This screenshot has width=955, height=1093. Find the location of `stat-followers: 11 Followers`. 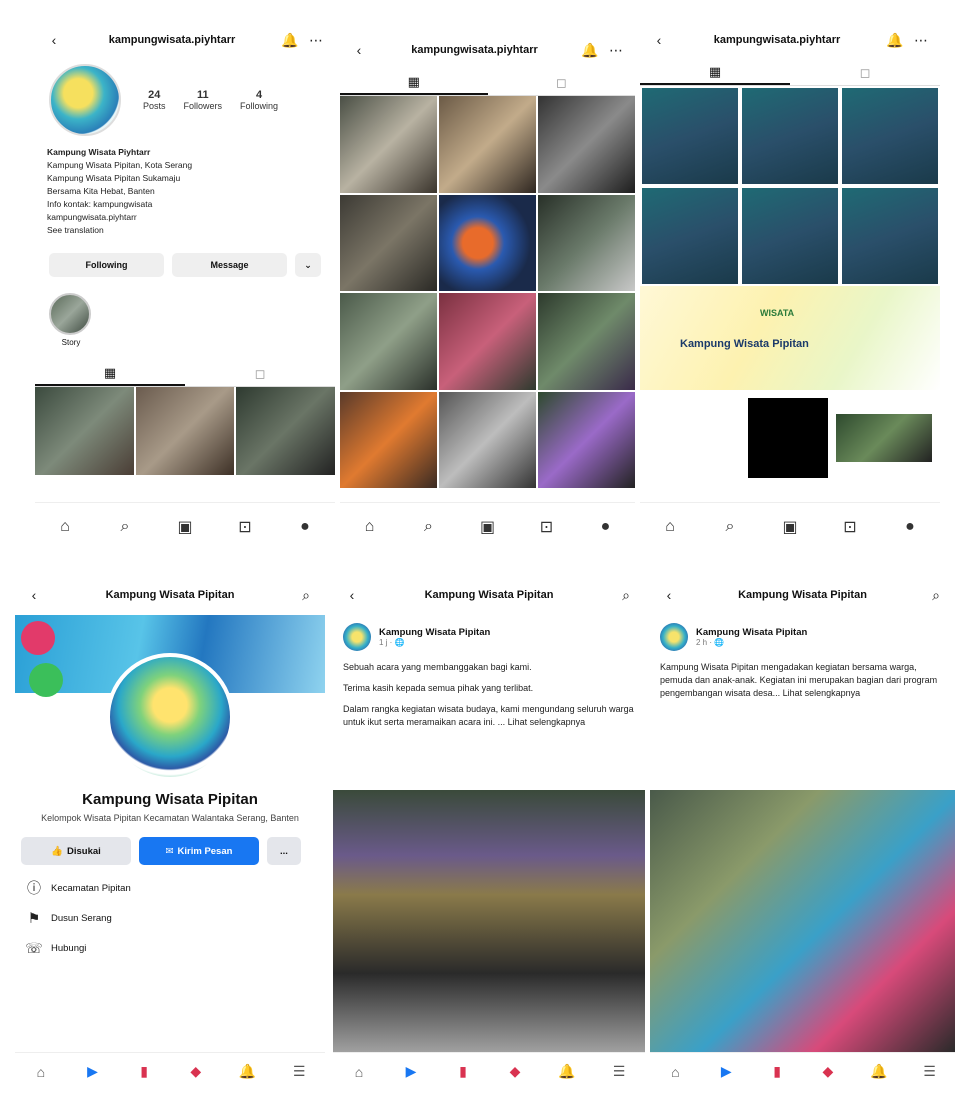

stat-followers: 11 Followers is located at coordinates (203, 100).